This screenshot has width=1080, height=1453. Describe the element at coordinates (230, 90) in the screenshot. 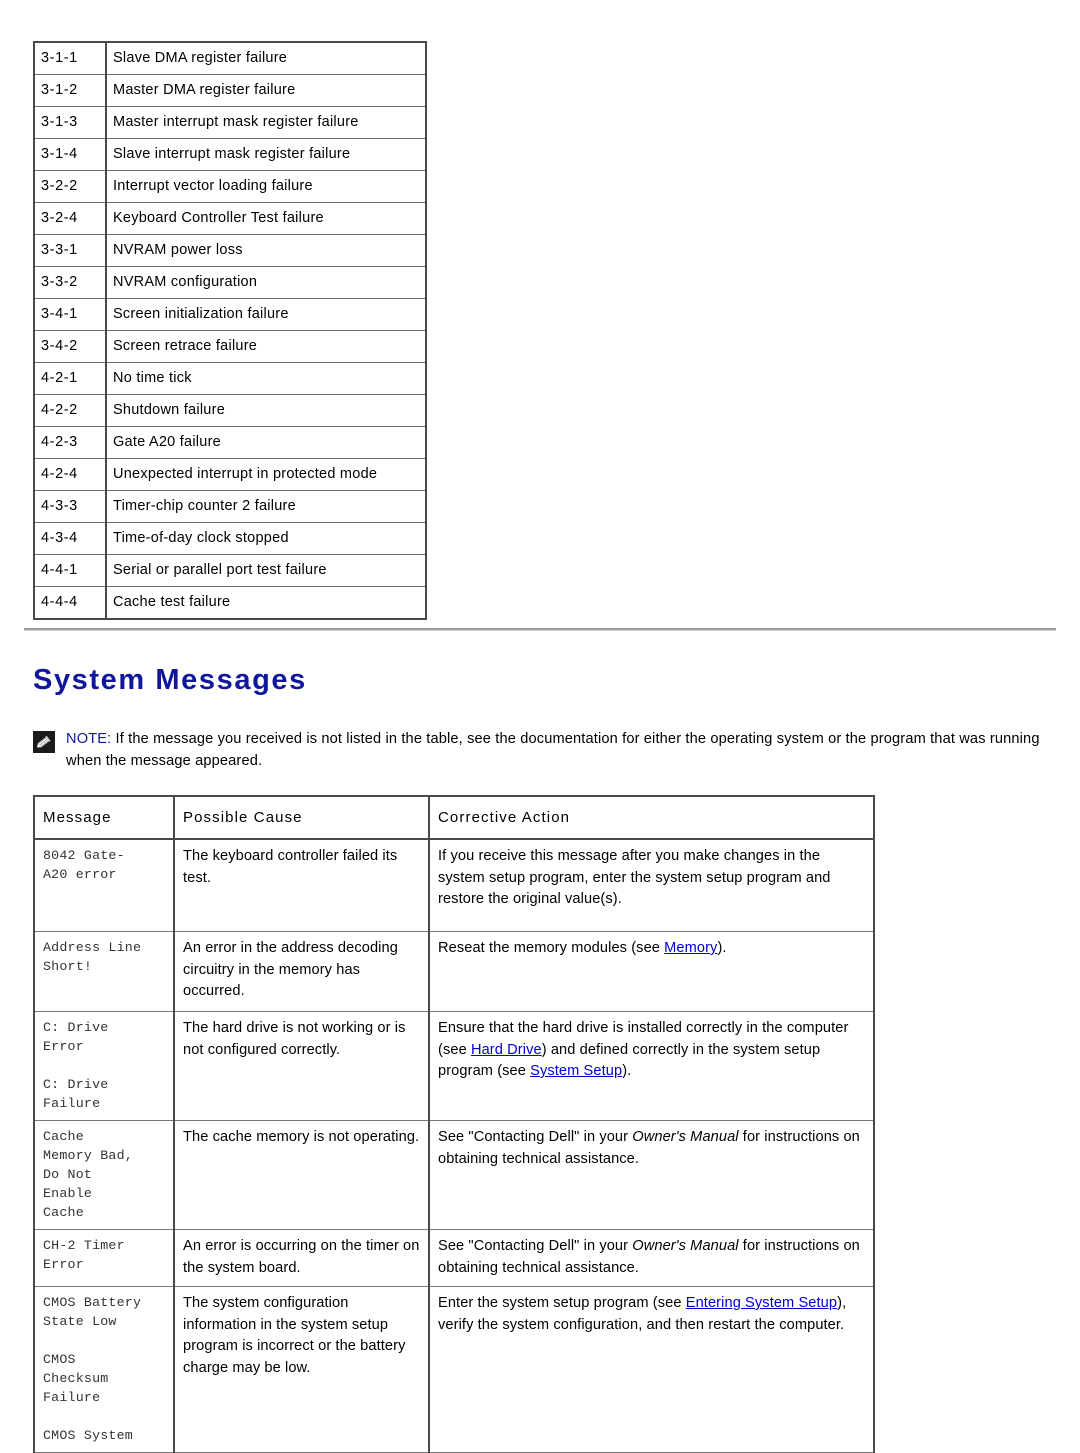

I see `table-row: 3-1-2 Master DMA register failure` at that location.